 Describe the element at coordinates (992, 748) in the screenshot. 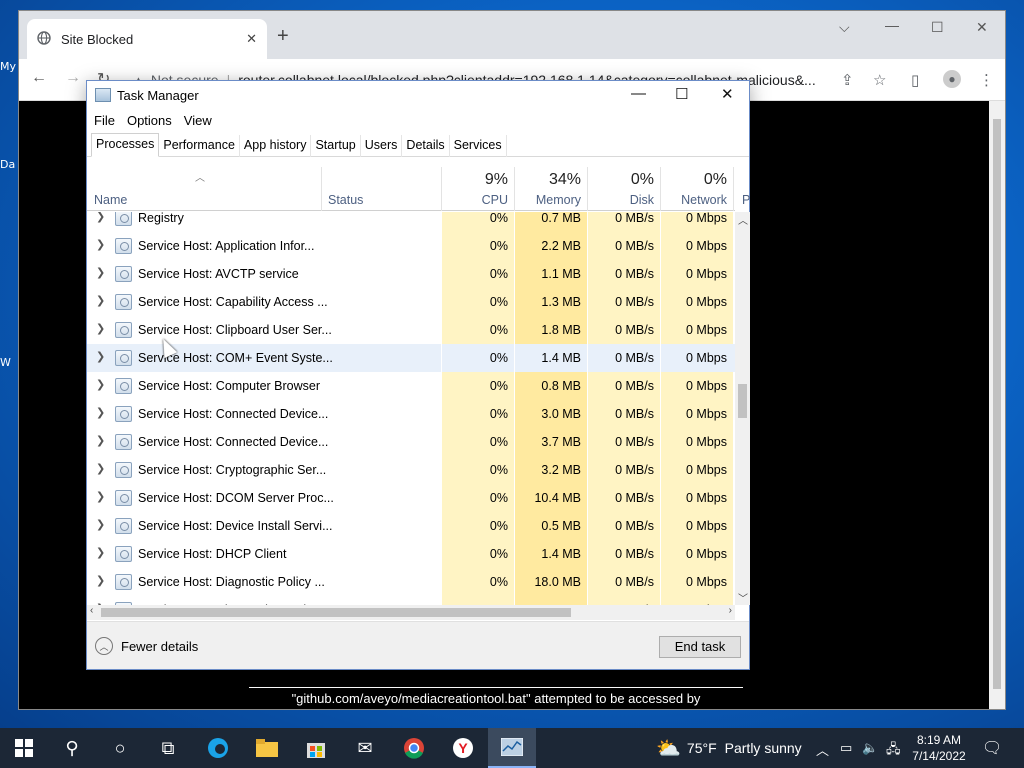

I see `notifications-icon: 🗨` at that location.